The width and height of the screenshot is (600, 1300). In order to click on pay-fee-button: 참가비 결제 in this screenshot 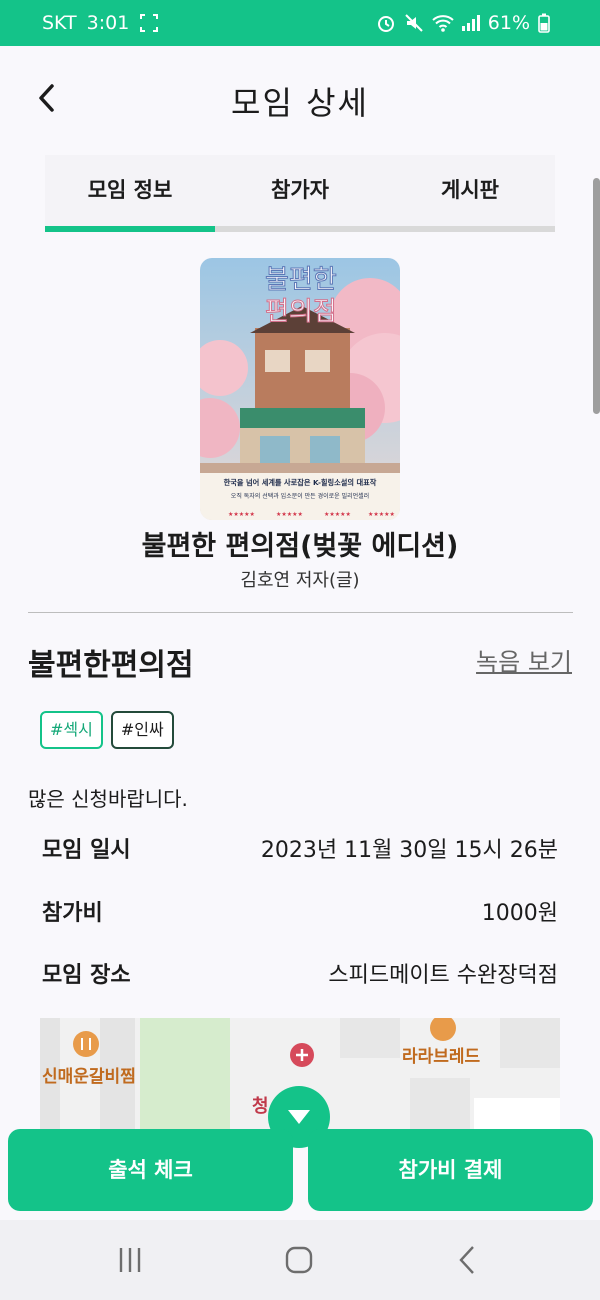, I will do `click(450, 1170)`.